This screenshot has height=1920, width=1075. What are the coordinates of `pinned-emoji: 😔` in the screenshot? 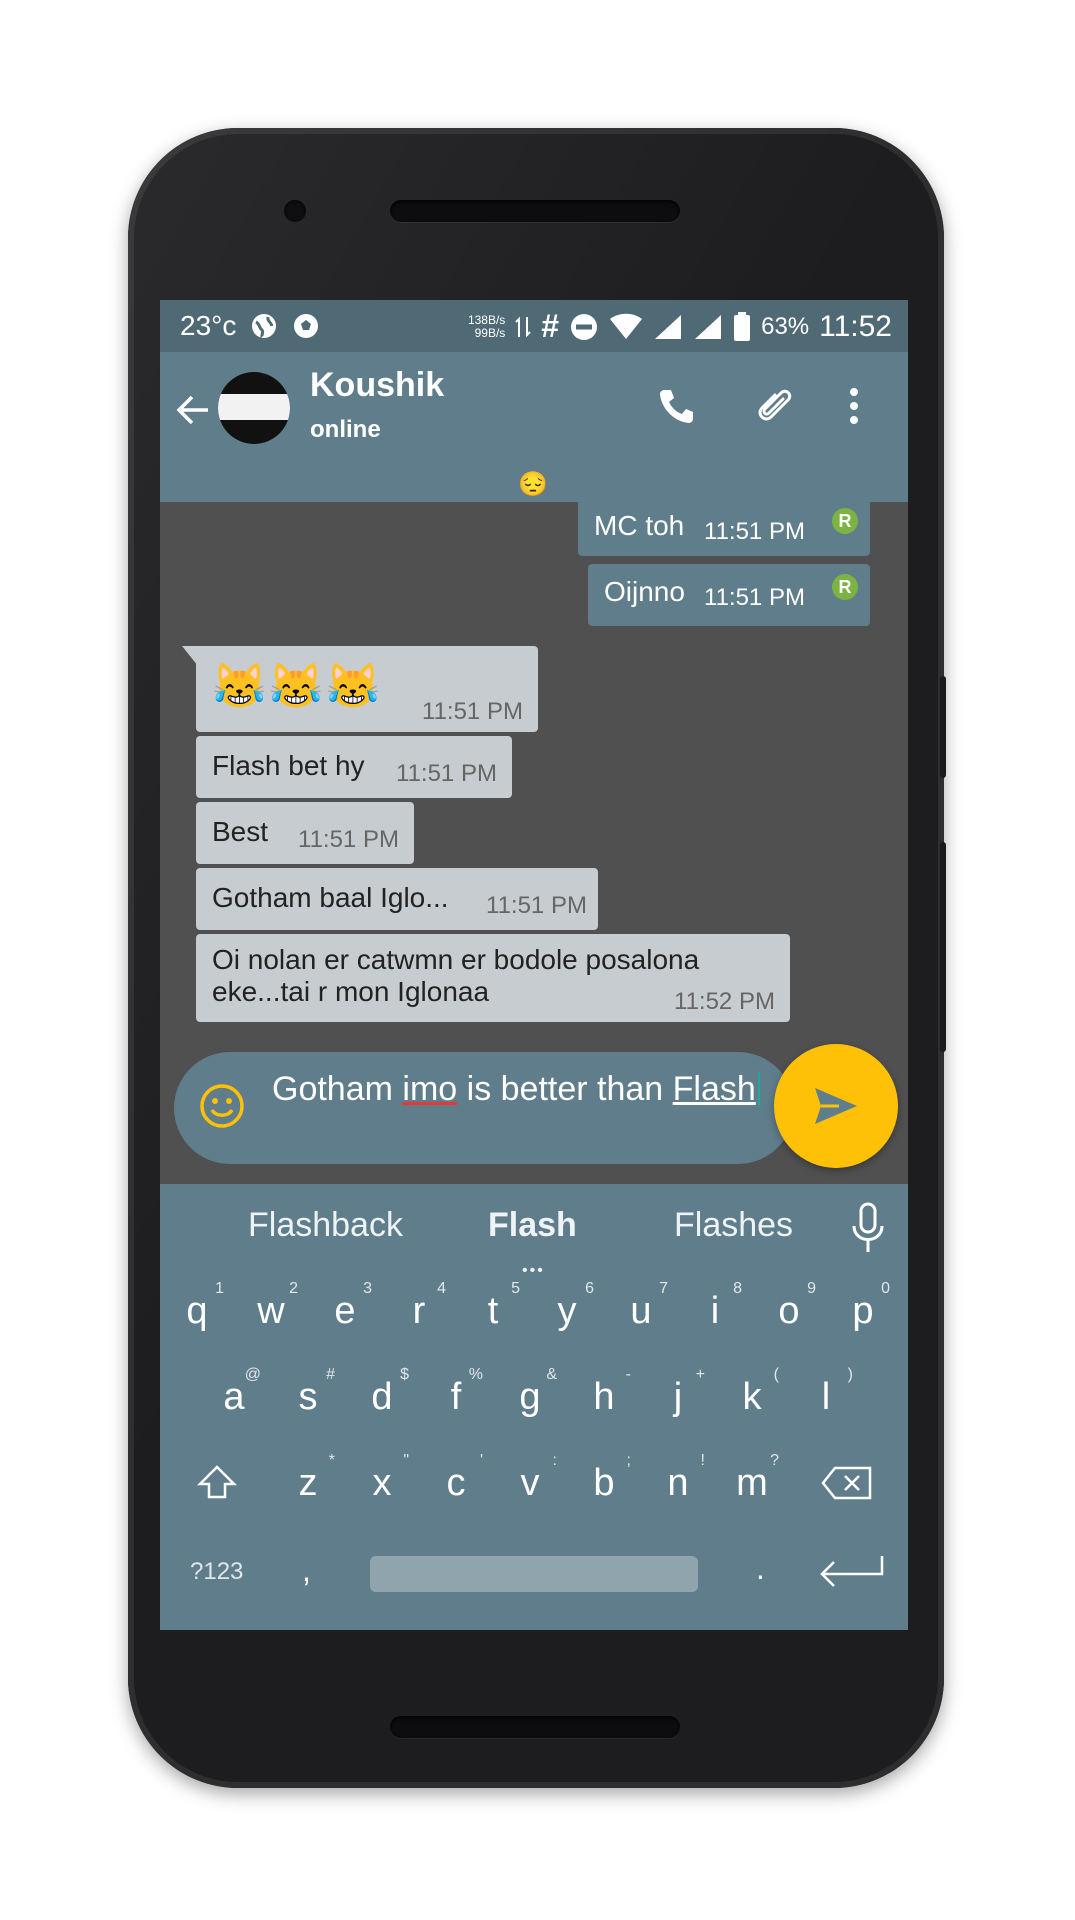 It's located at (533, 484).